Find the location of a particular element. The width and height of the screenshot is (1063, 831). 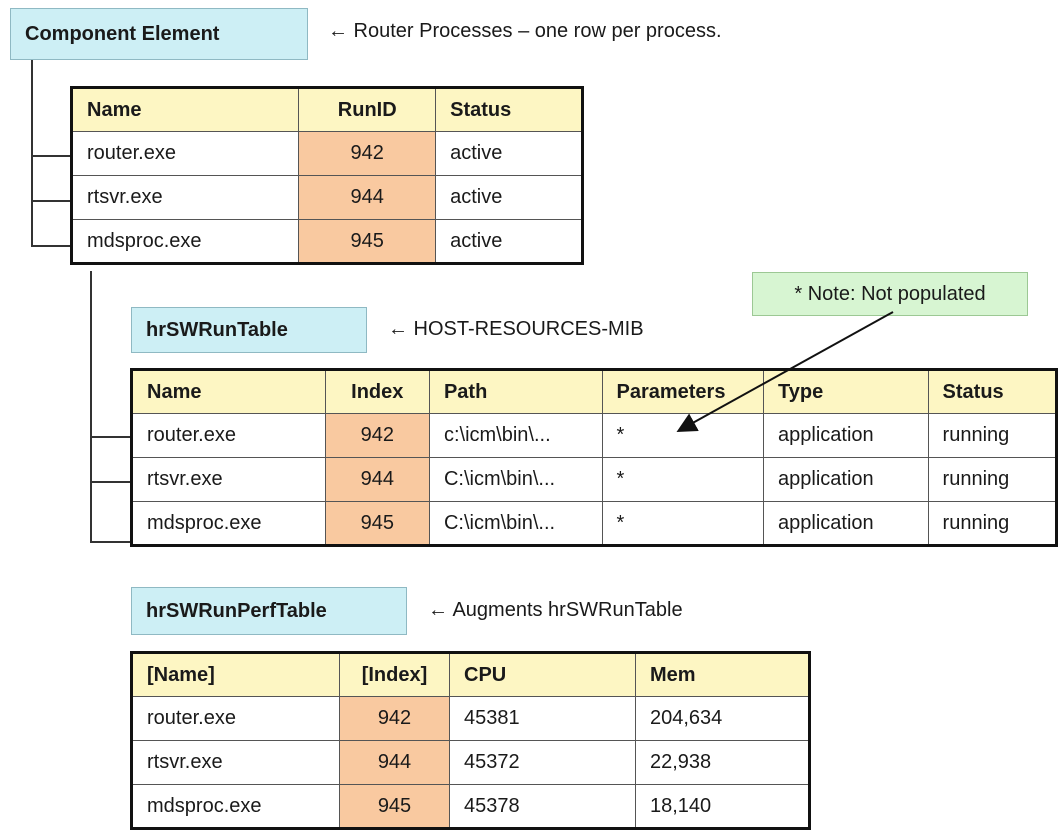

note-arrow is located at coordinates (785, 371).